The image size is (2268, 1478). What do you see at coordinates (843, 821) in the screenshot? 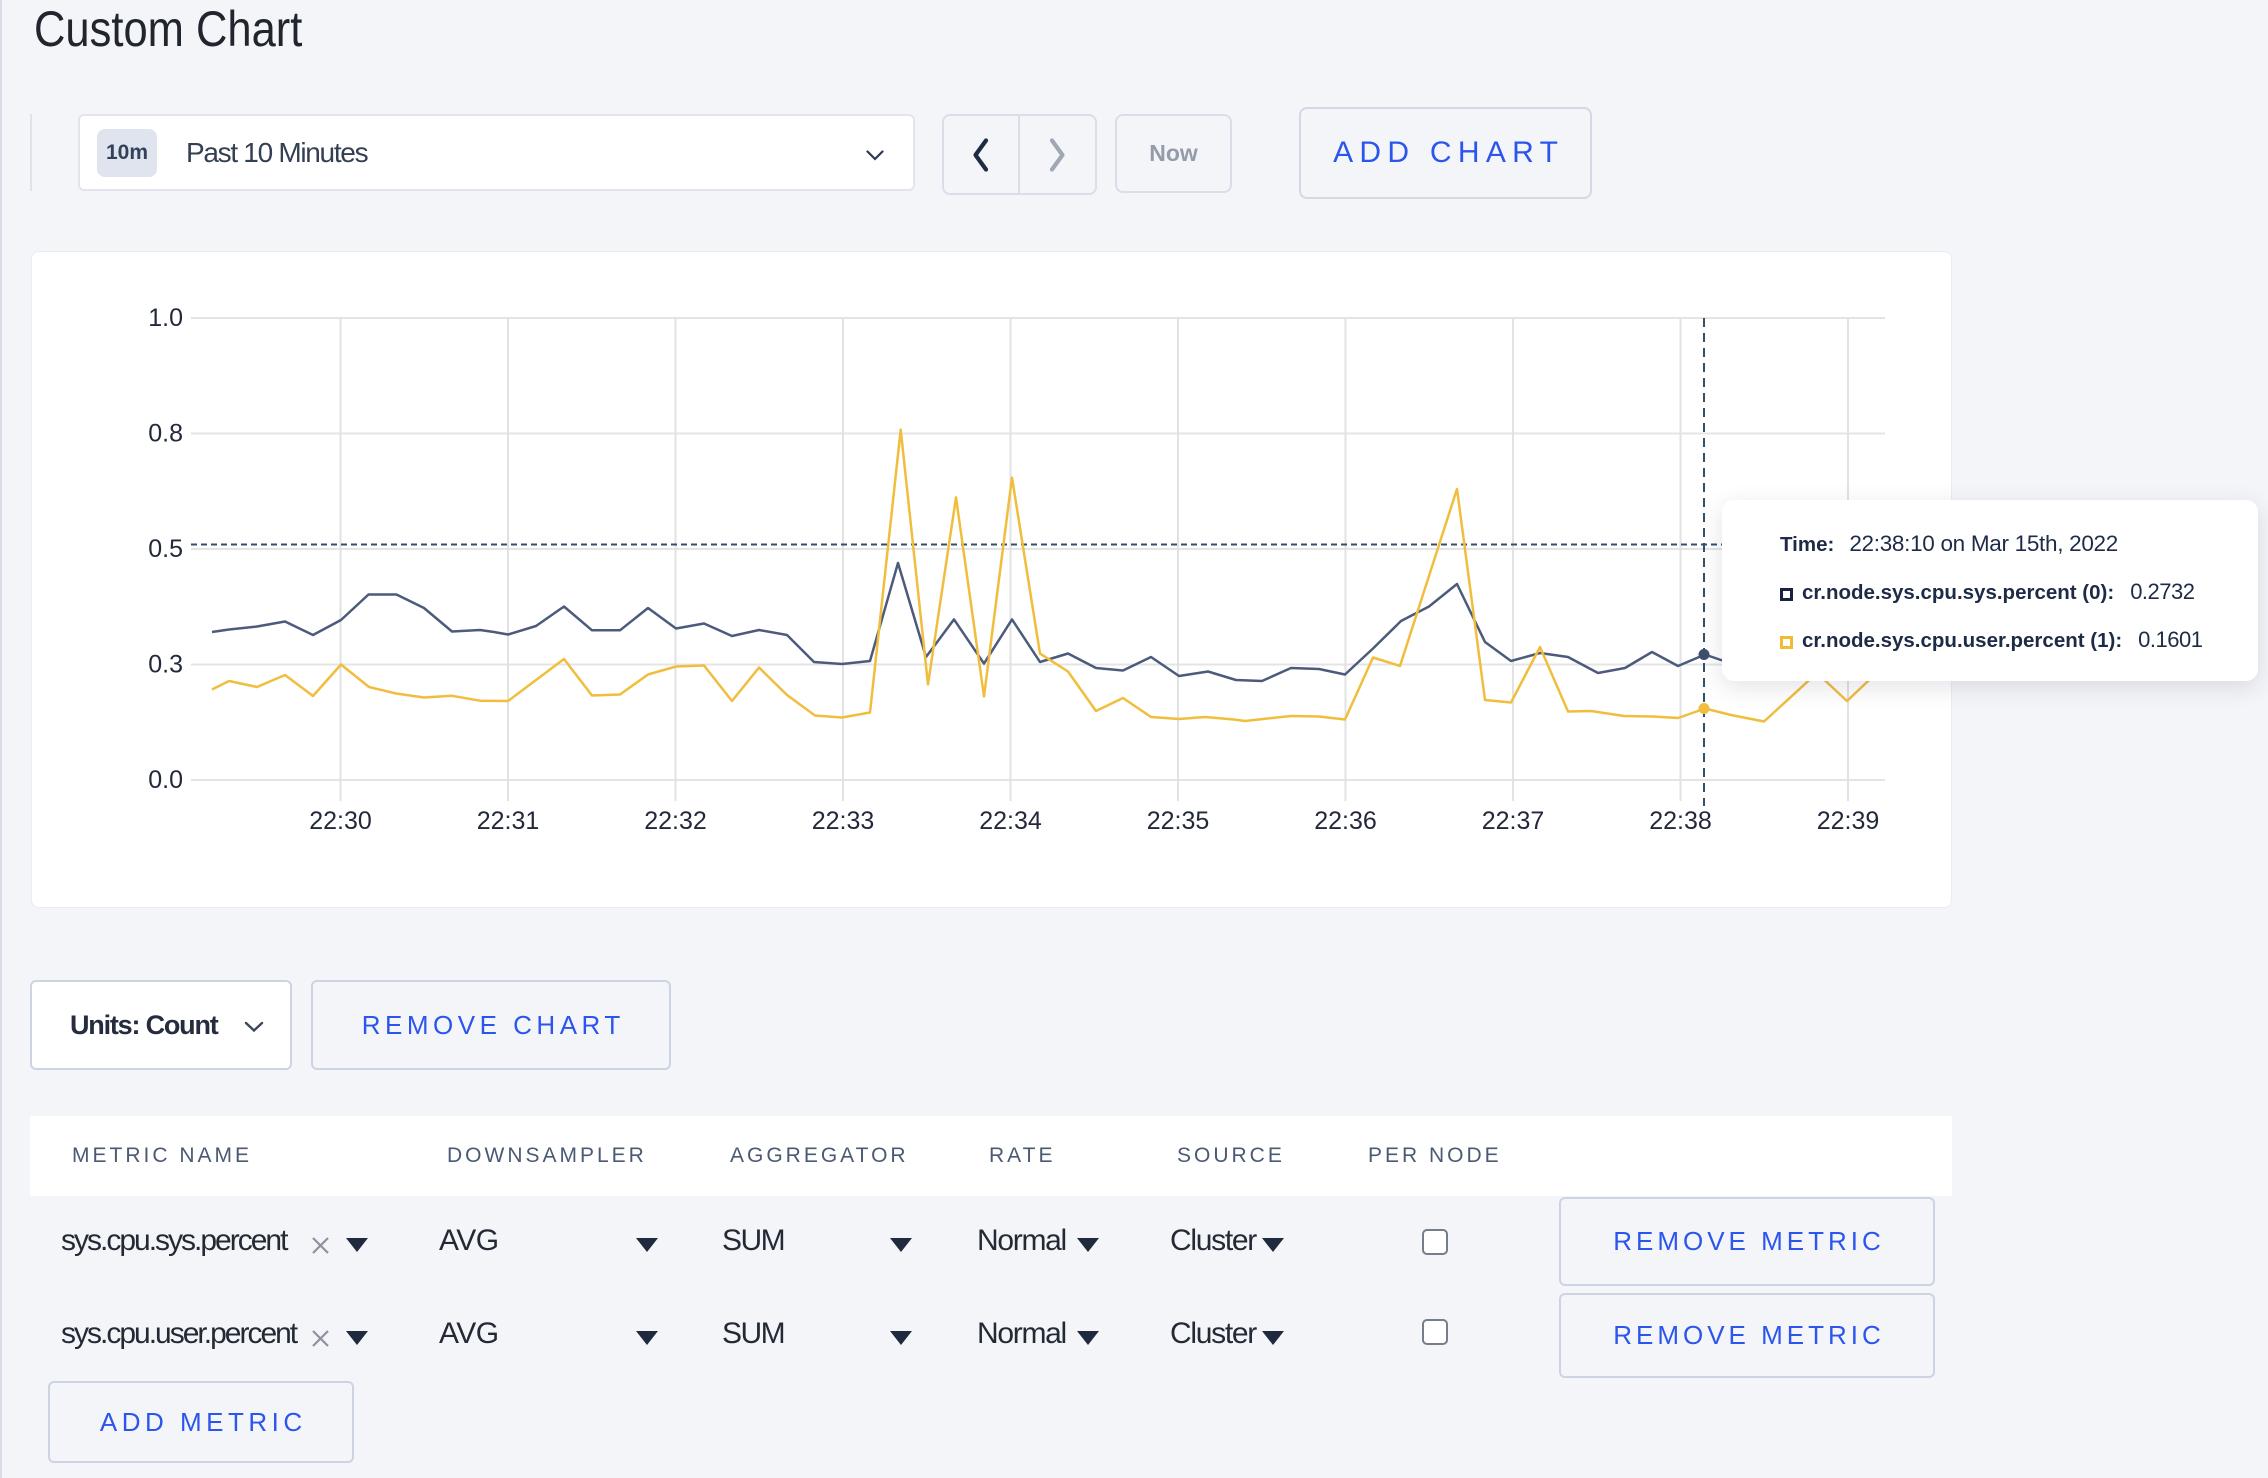
I see `svg-text: 22:33` at bounding box center [843, 821].